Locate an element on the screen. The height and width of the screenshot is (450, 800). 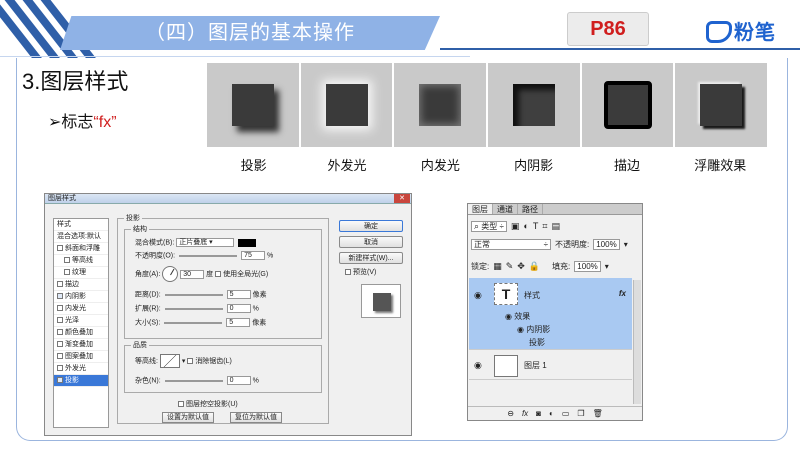
blend-row: 正常 ÷ 不透明度: 100% ▾ is located at coordinates (555, 244).